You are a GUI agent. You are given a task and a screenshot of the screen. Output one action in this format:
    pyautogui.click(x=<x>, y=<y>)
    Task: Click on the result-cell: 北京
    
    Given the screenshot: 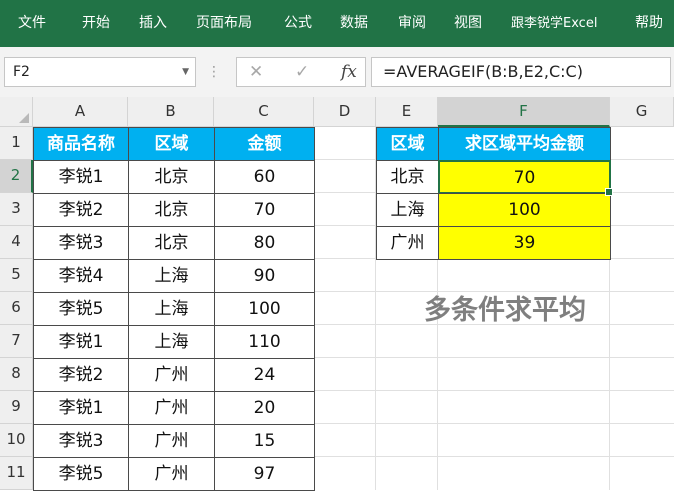 What is the action you would take?
    pyautogui.click(x=407, y=177)
    